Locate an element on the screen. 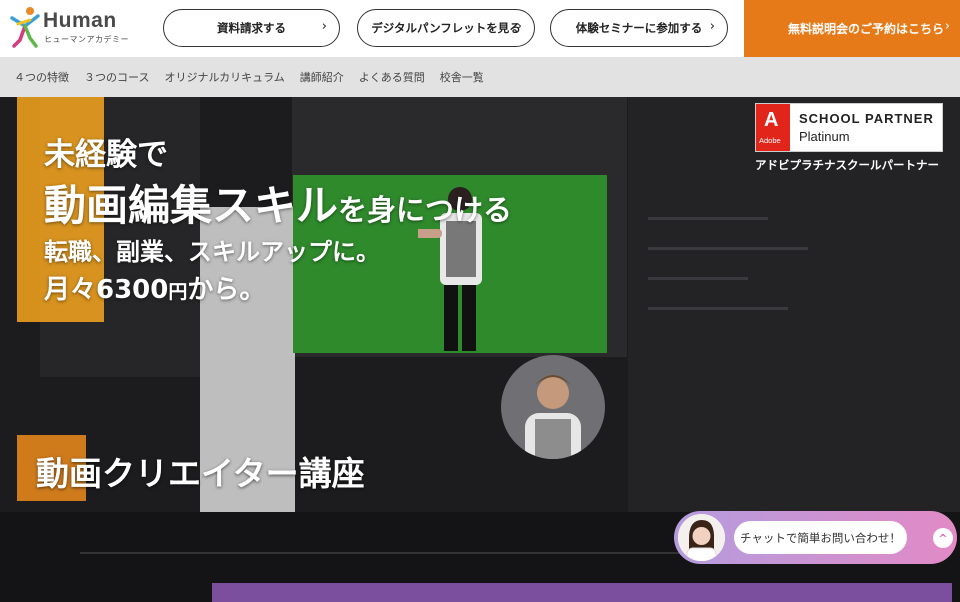  bg-timeline-clip is located at coordinates (582, 592).